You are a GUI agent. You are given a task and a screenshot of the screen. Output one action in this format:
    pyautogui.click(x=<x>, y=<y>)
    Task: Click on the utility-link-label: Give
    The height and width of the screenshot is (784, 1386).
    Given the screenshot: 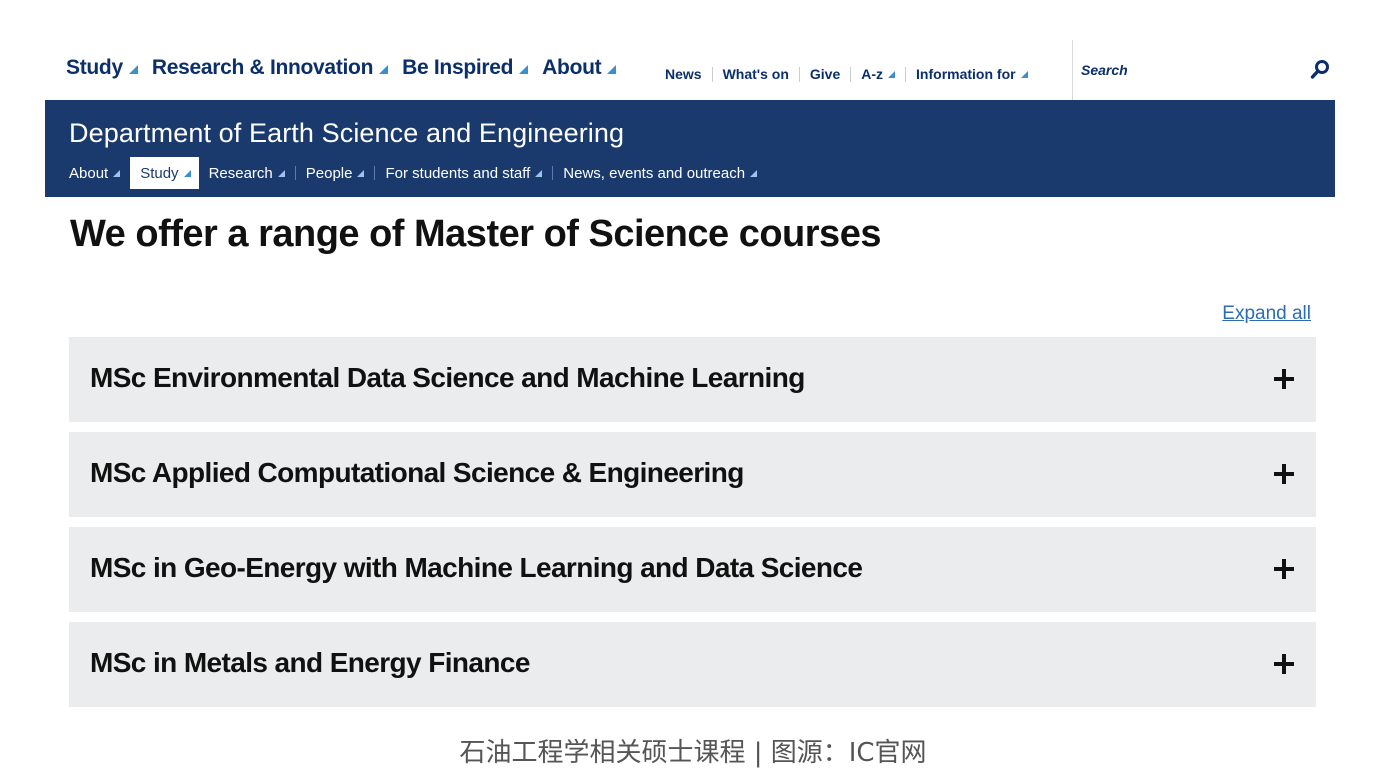 What is the action you would take?
    pyautogui.click(x=825, y=74)
    